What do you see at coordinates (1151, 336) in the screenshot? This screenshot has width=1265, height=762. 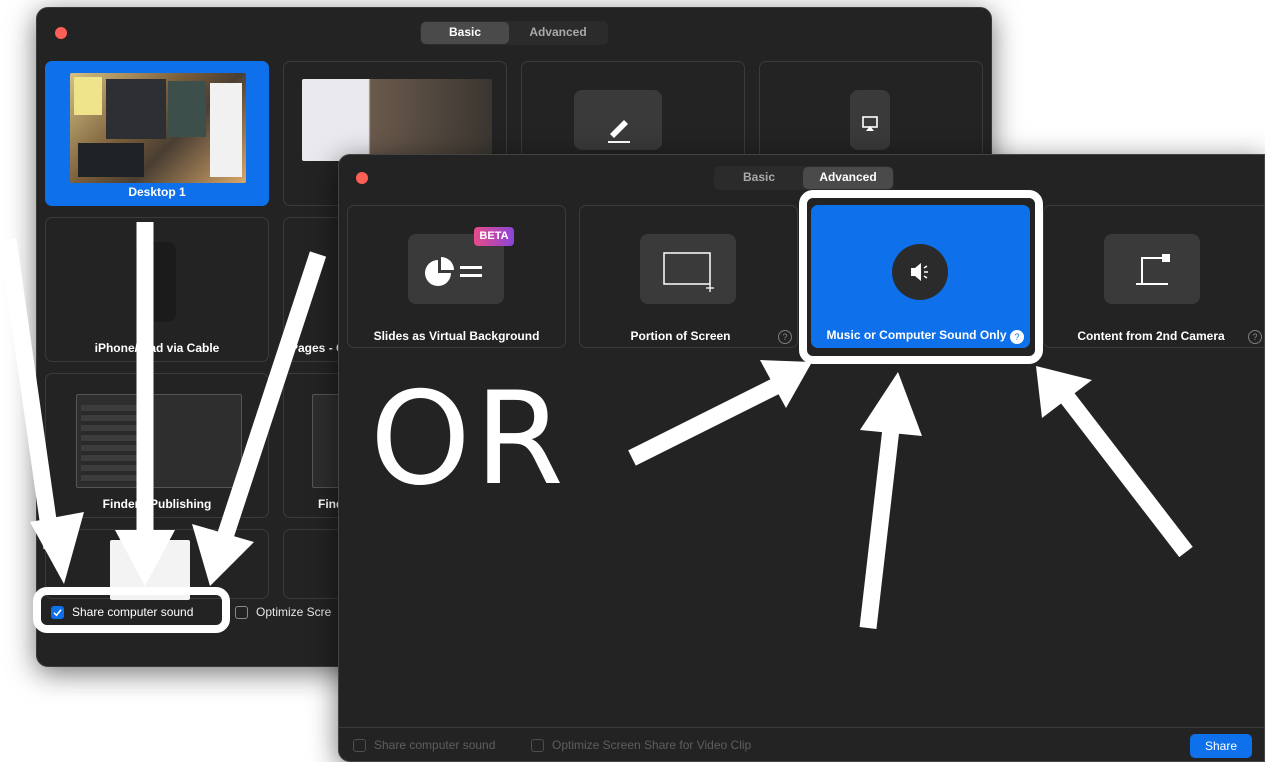 I see `tile-label: Content from 2nd Camera` at bounding box center [1151, 336].